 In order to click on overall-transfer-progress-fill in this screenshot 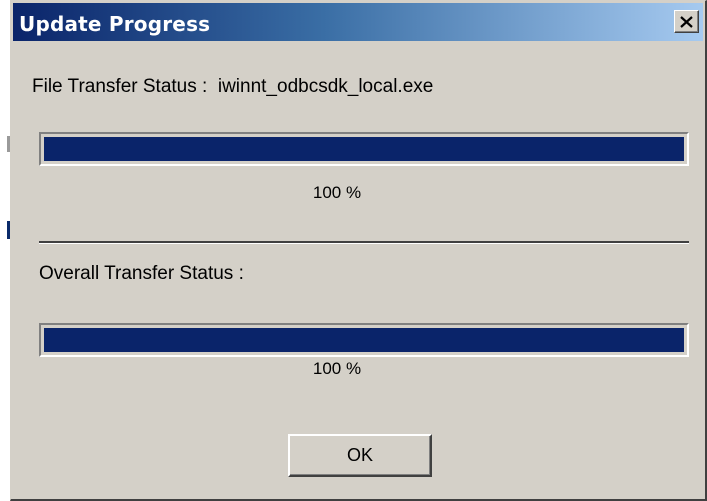, I will do `click(364, 340)`.